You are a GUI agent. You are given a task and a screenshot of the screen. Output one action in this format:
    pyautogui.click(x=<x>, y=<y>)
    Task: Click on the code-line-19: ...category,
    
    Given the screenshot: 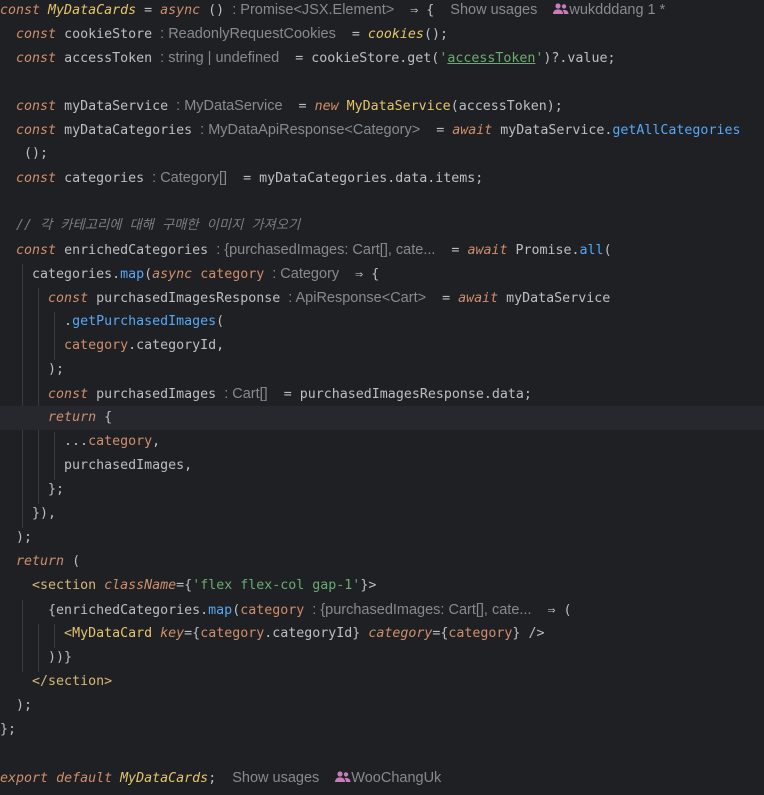 What is the action you would take?
    pyautogui.click(x=382, y=442)
    